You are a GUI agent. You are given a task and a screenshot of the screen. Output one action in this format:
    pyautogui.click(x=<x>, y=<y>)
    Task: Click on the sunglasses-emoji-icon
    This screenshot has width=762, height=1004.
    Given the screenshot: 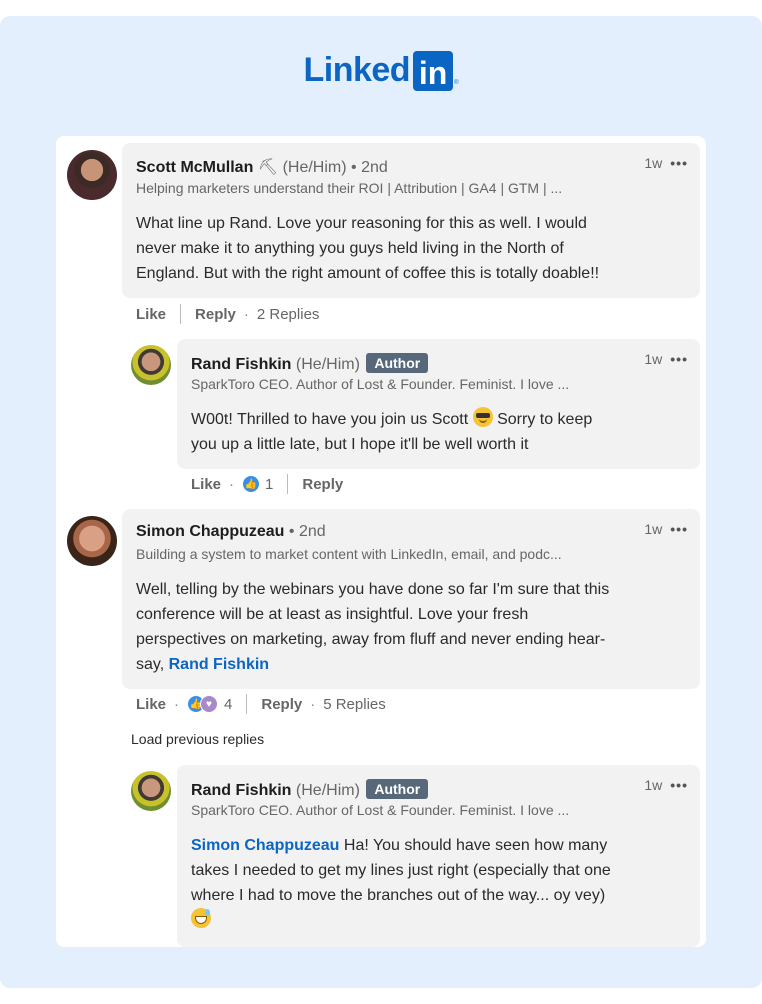 What is the action you would take?
    pyautogui.click(x=482, y=417)
    